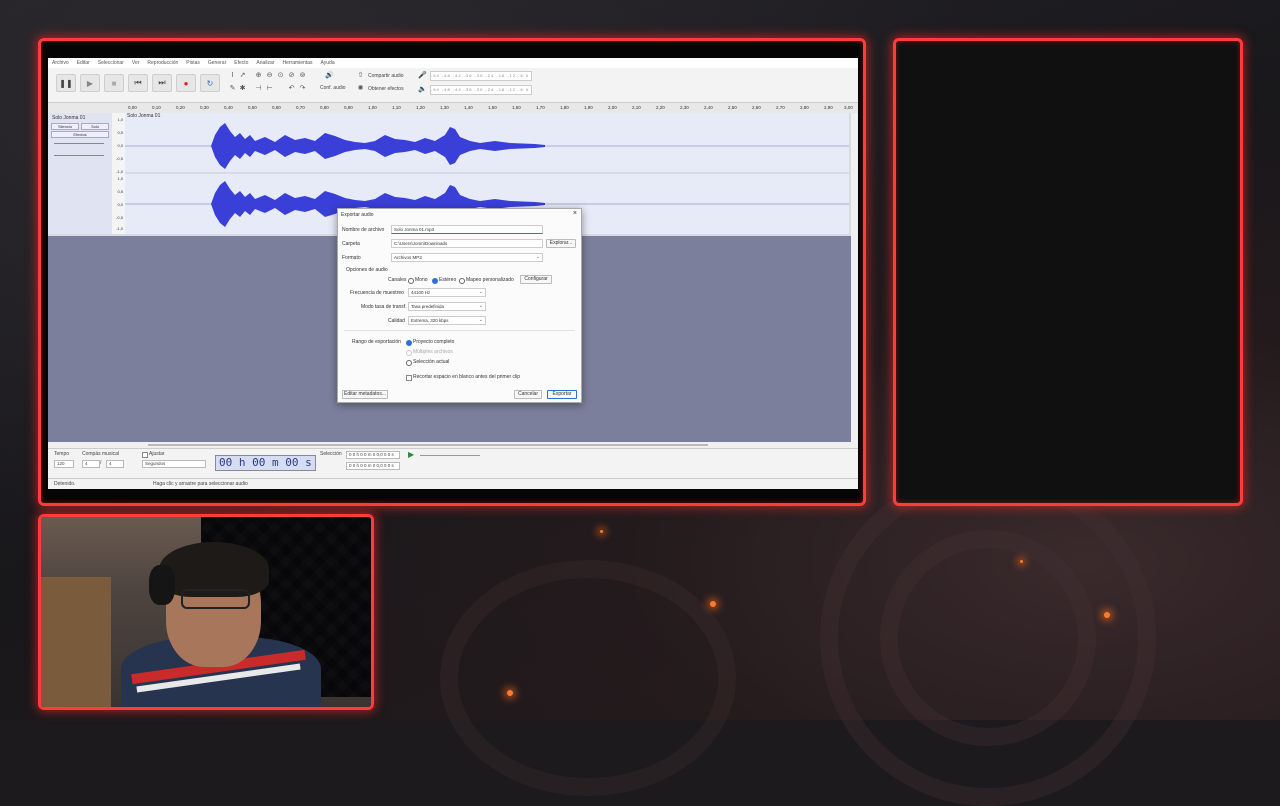  I want to click on zoom-sel-icon: ⊙, so click(280, 75).